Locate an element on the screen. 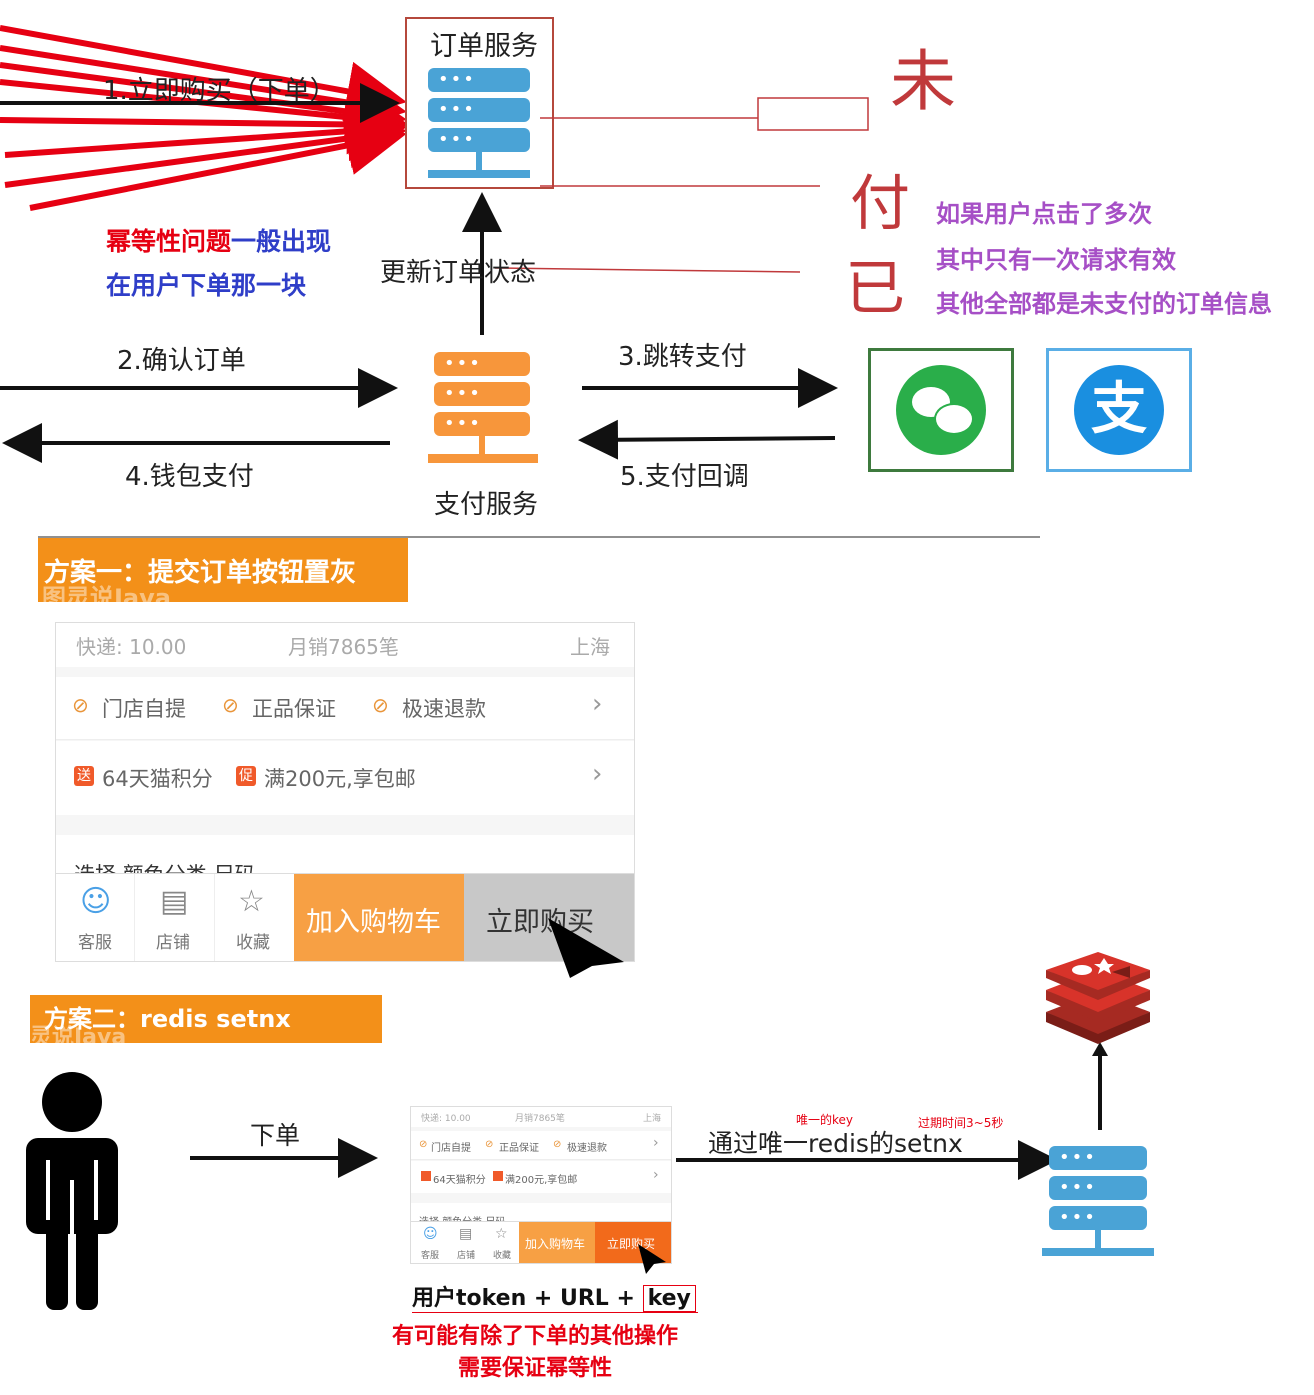 The image size is (1314, 1395). wechat-pay-box is located at coordinates (941, 410).